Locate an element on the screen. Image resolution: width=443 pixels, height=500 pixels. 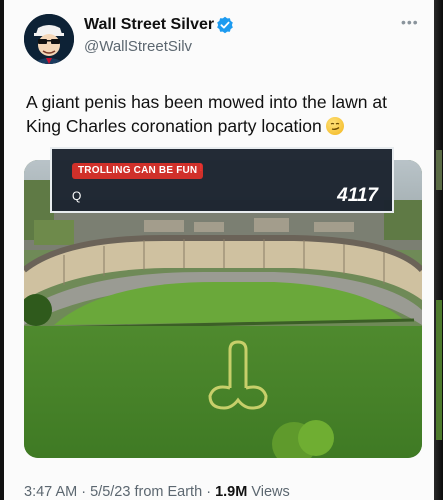
tweet-source: from Earth is located at coordinates (168, 492).